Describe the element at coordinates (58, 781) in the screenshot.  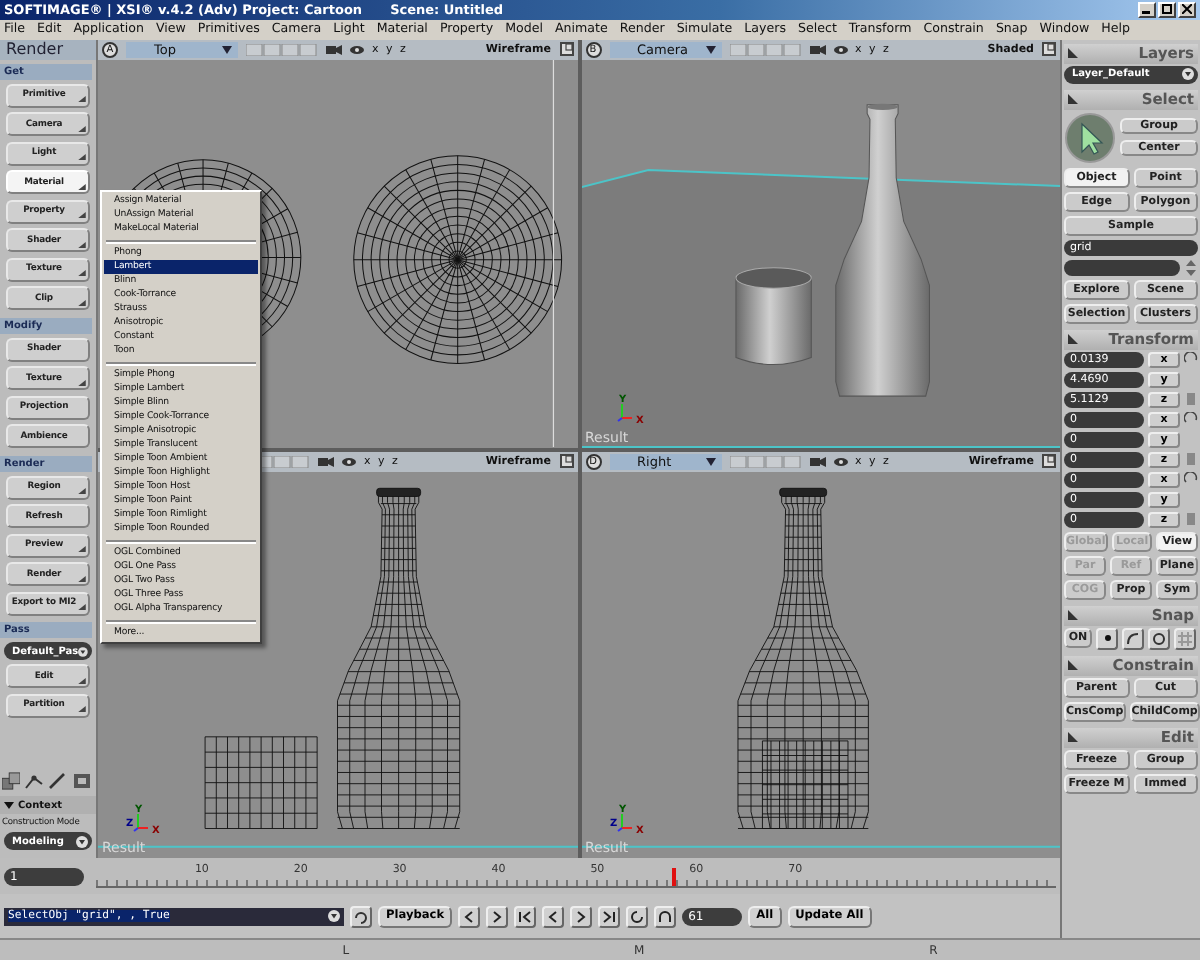
I see `brush-icon` at that location.